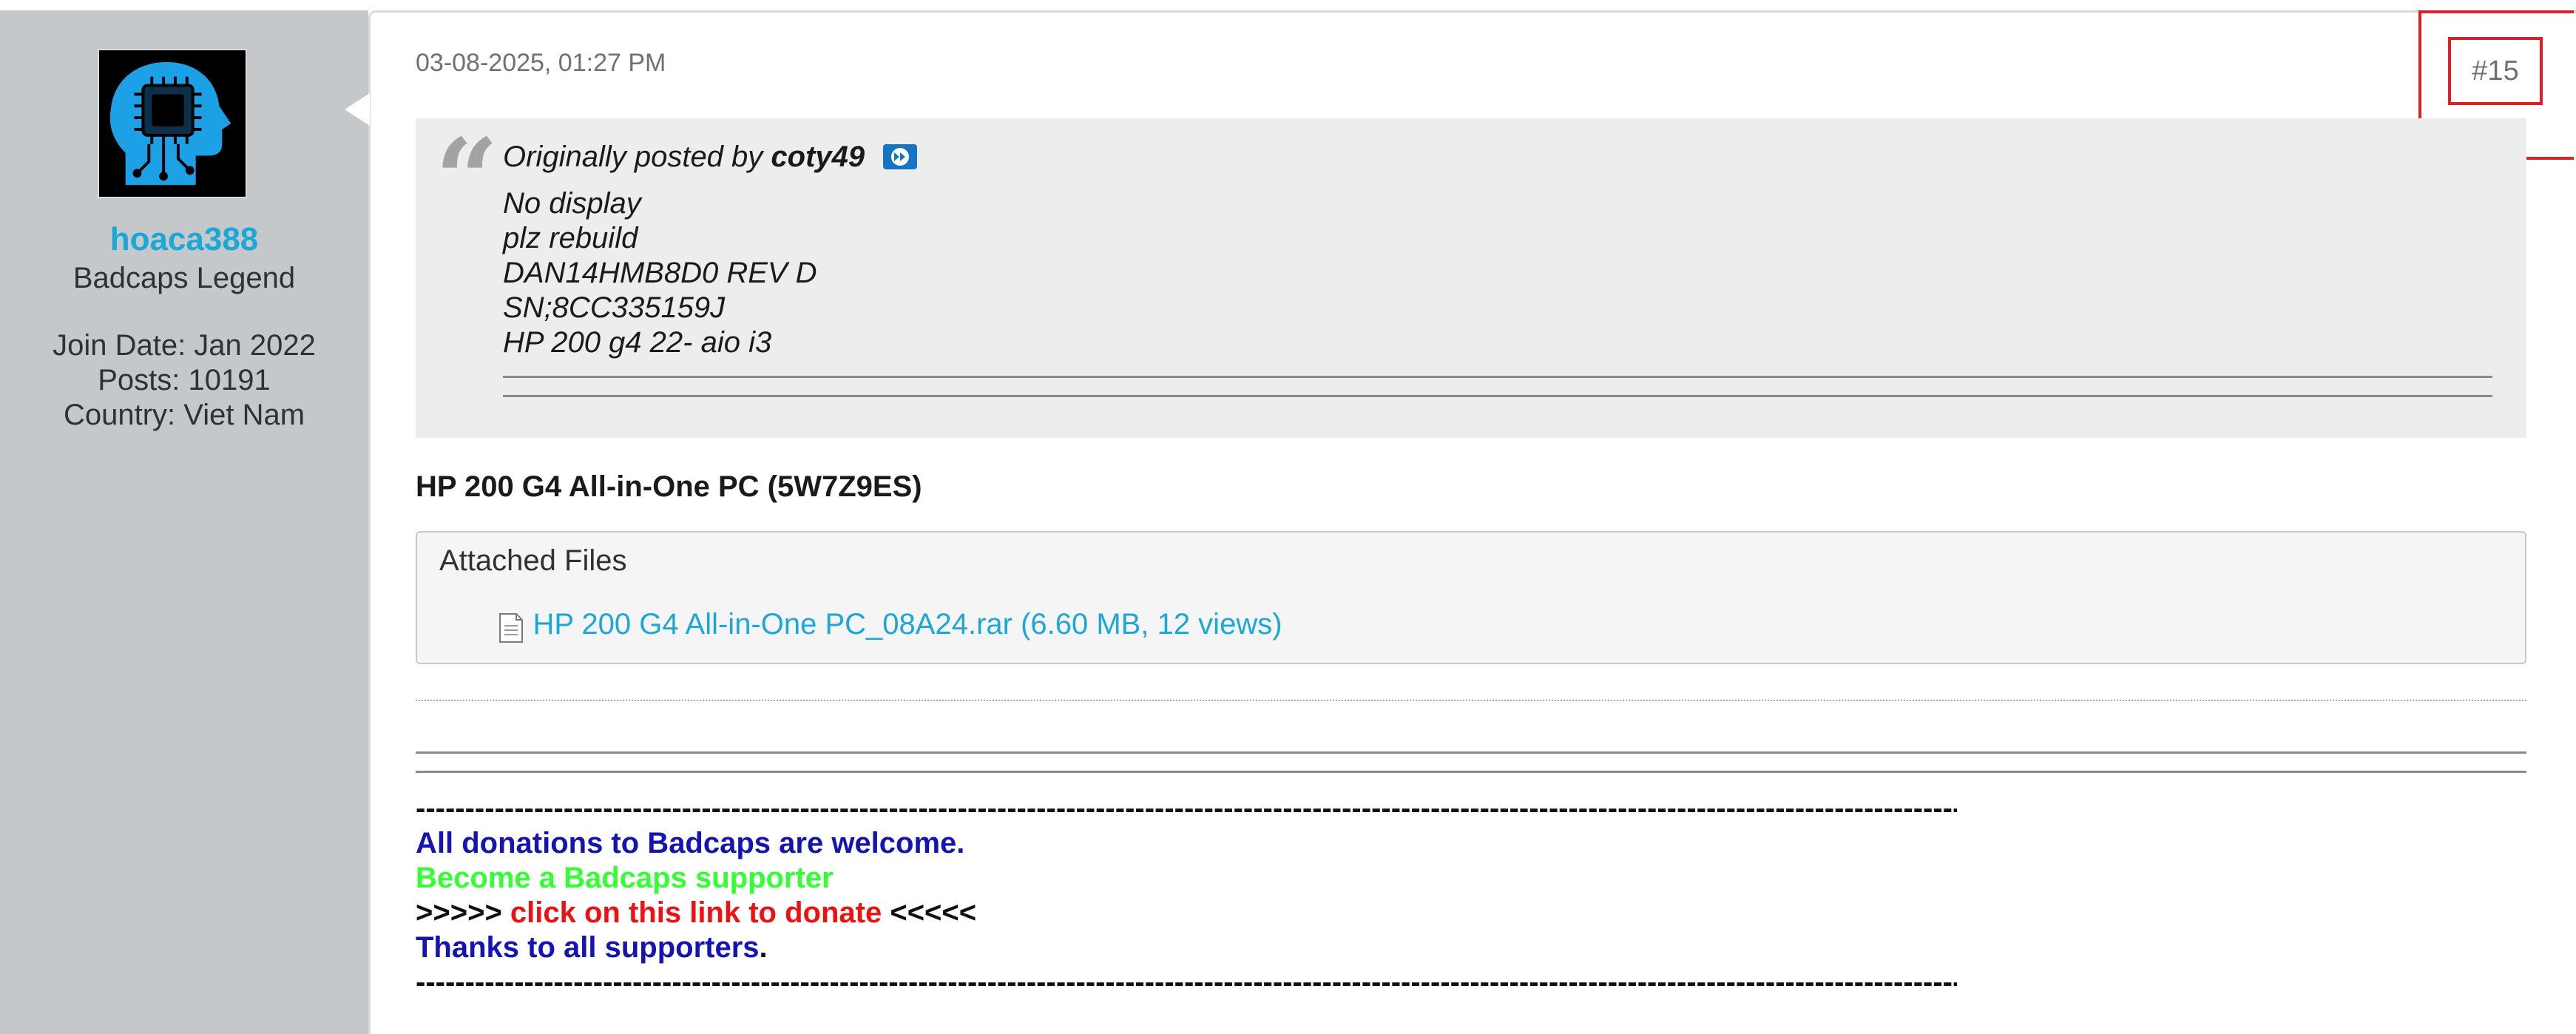 The image size is (2576, 1034). I want to click on quote-line: DAN14HMB8D0 REV D, so click(660, 273).